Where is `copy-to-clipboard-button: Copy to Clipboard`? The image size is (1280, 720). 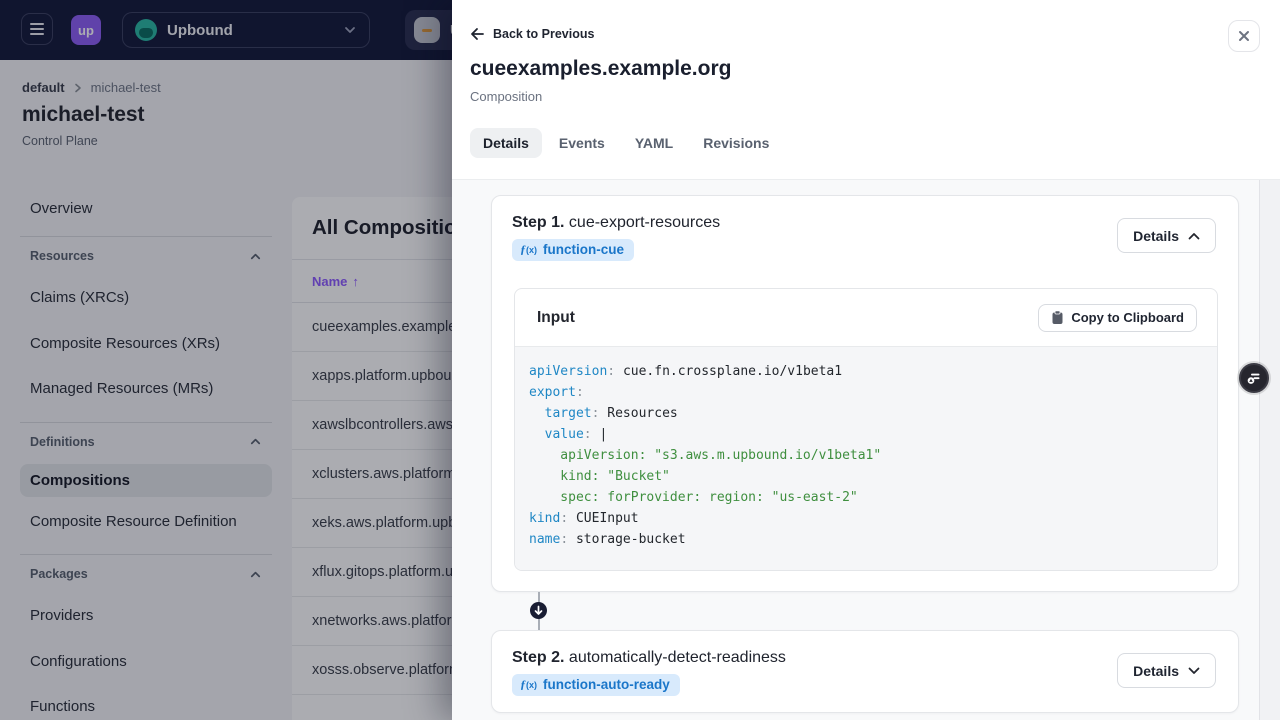
copy-to-clipboard-button: Copy to Clipboard is located at coordinates (1117, 317).